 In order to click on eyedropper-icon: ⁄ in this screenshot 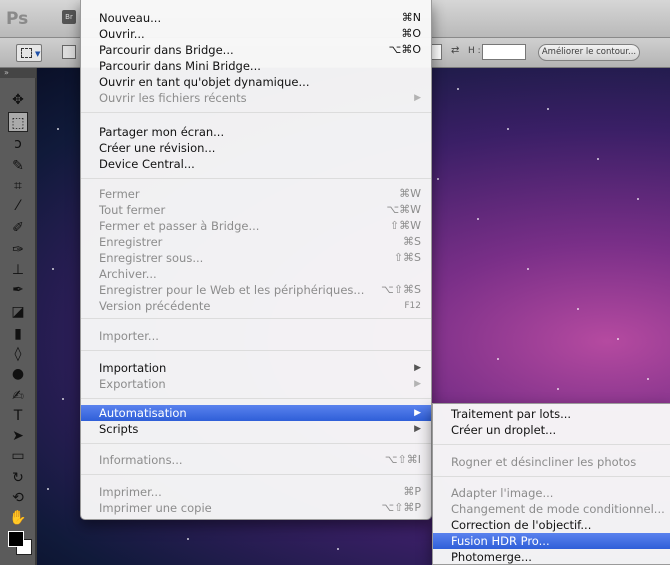, I will do `click(18, 206)`.